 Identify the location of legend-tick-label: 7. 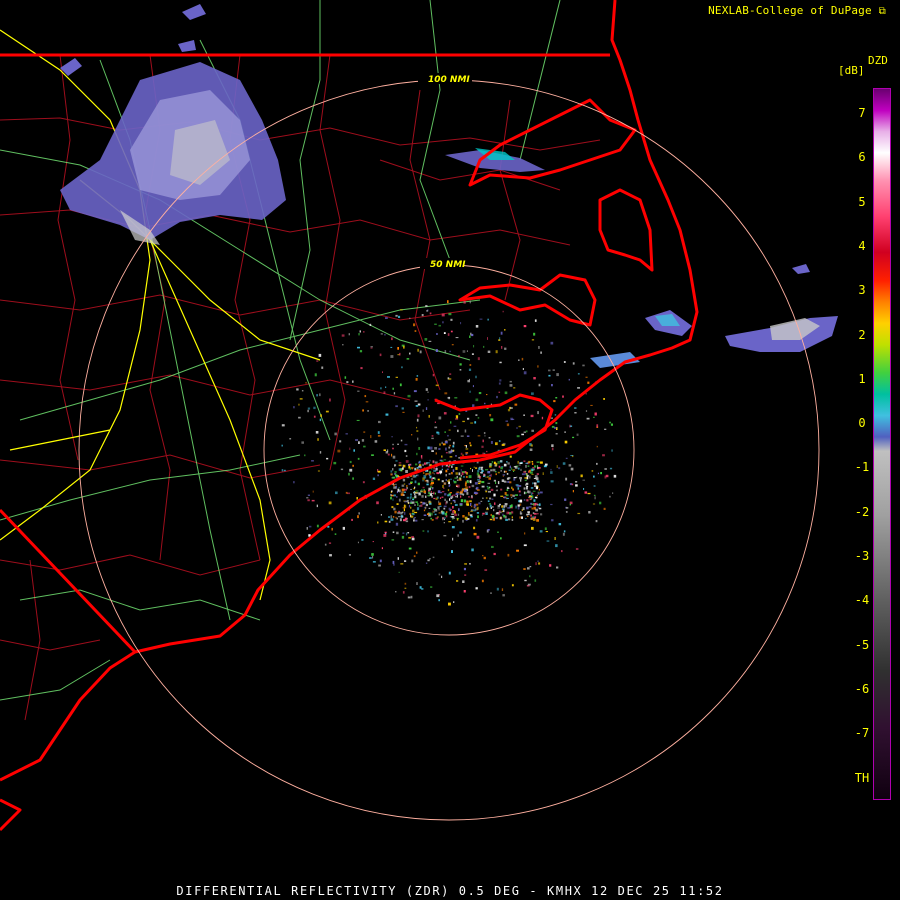
(862, 113).